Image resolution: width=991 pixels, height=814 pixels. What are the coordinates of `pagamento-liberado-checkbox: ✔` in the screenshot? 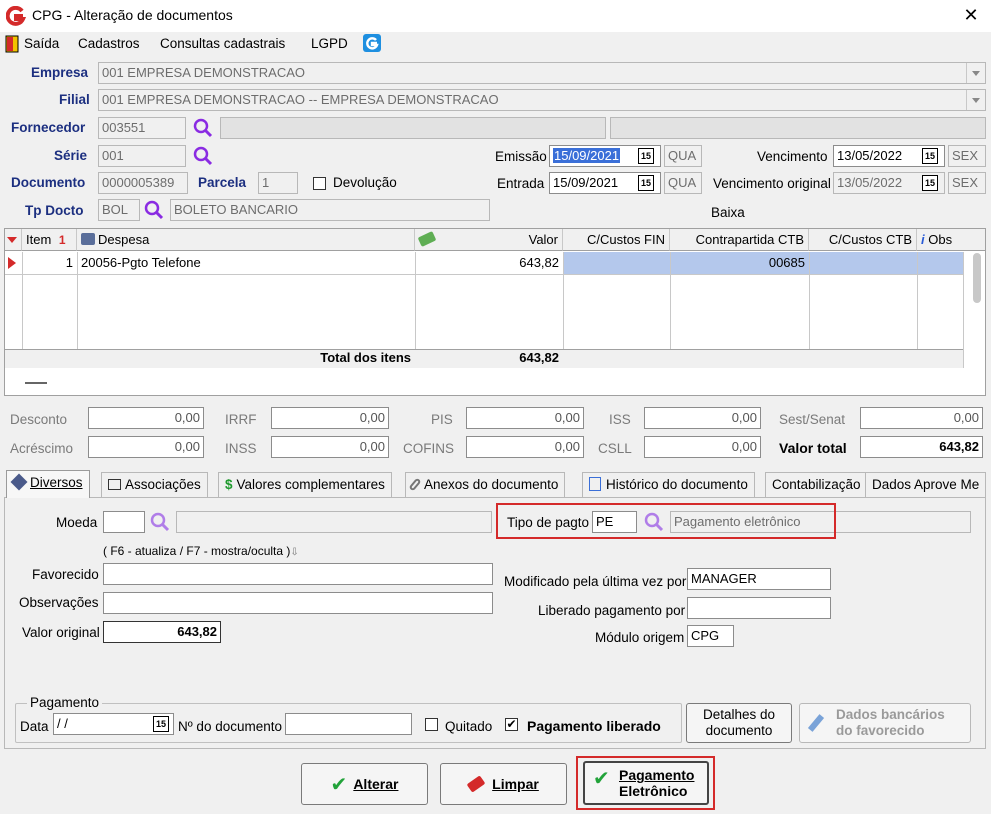 It's located at (511, 724).